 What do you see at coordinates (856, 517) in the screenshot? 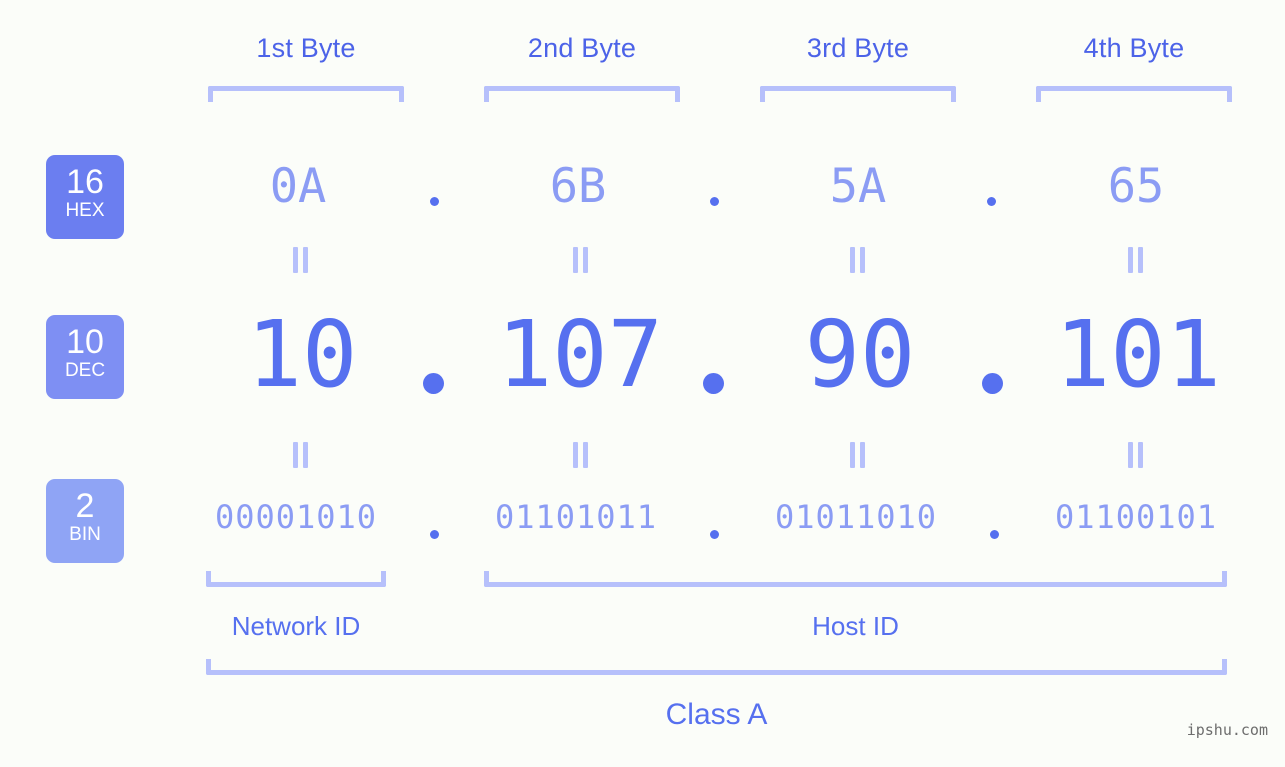
I see `bin-octet-3: 01011010` at bounding box center [856, 517].